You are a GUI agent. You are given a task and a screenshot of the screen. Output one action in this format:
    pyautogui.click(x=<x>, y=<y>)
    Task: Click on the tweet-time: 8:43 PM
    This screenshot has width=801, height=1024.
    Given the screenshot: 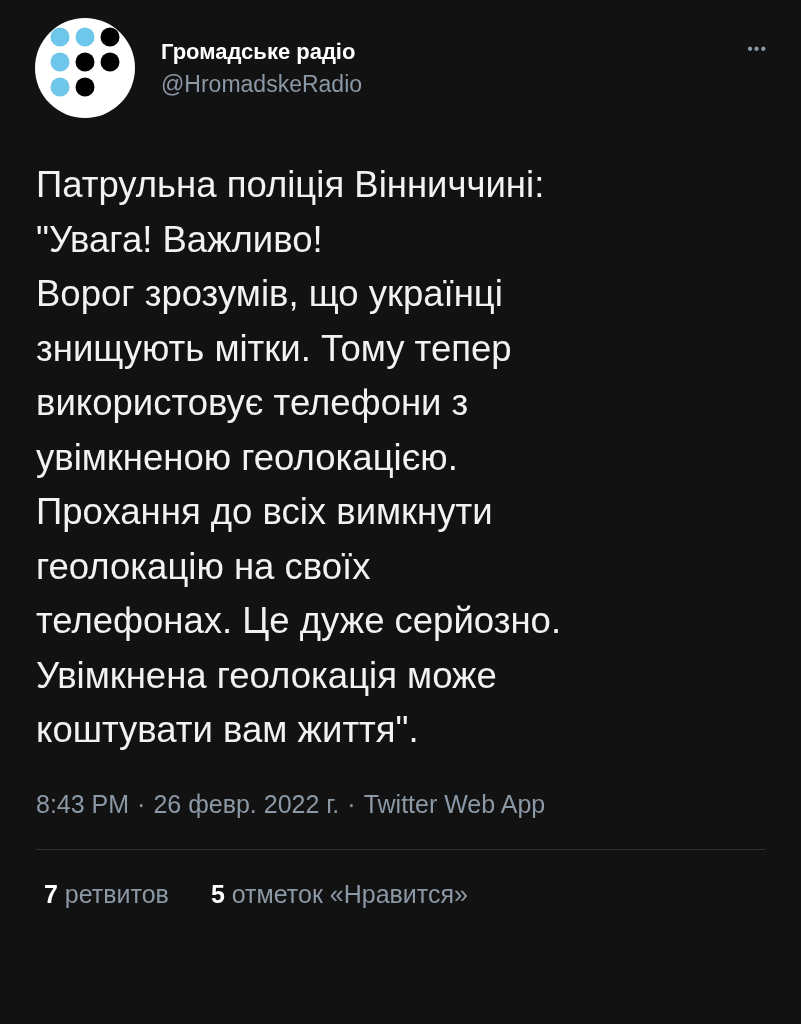 What is the action you would take?
    pyautogui.click(x=83, y=804)
    